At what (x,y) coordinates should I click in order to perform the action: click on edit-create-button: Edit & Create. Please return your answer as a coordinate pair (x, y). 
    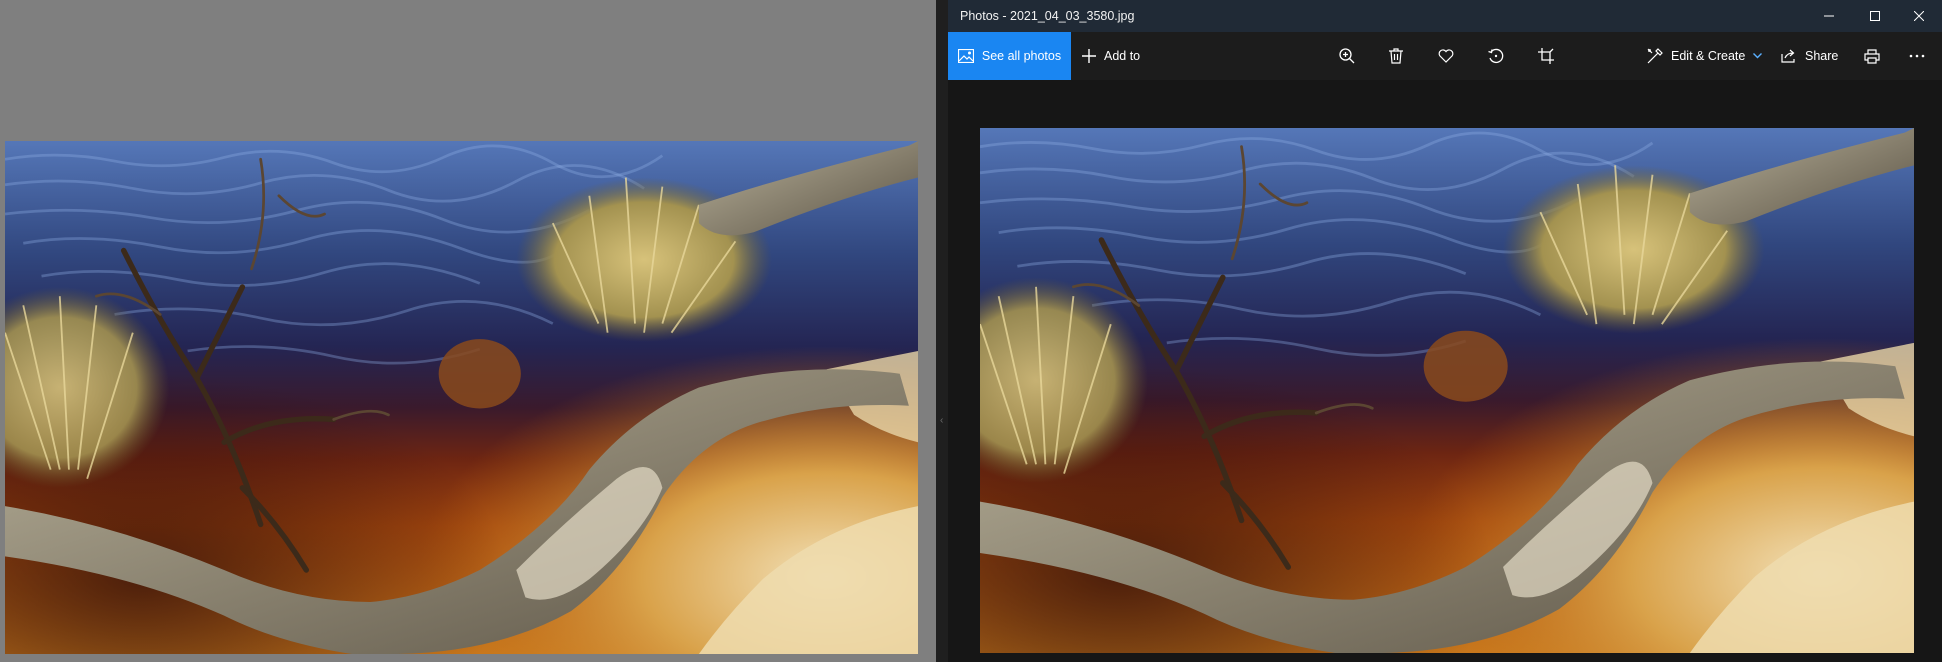
    Looking at the image, I should click on (1705, 56).